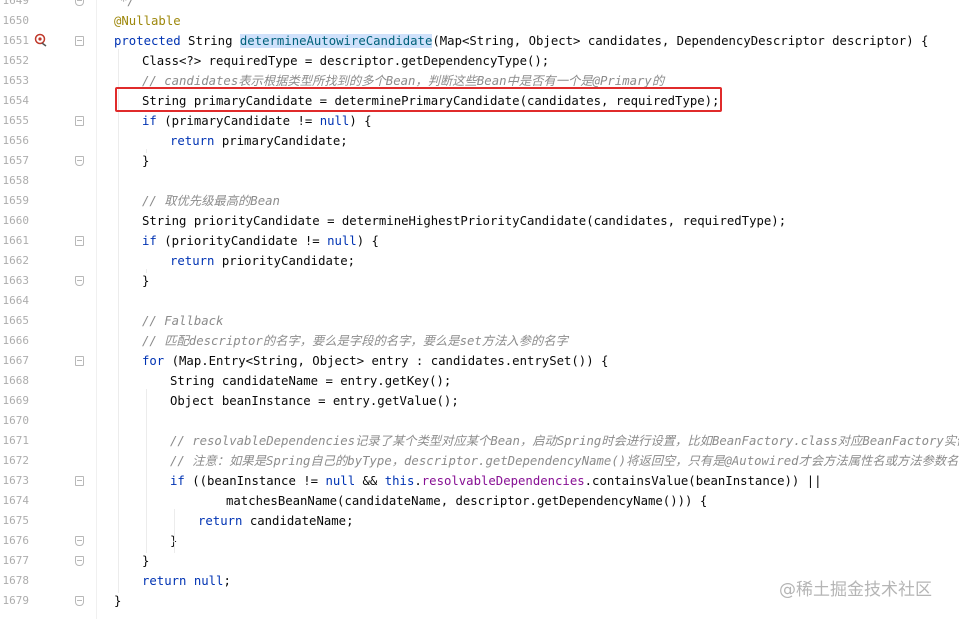  Describe the element at coordinates (16, 100) in the screenshot. I see `line-number: 1654` at that location.